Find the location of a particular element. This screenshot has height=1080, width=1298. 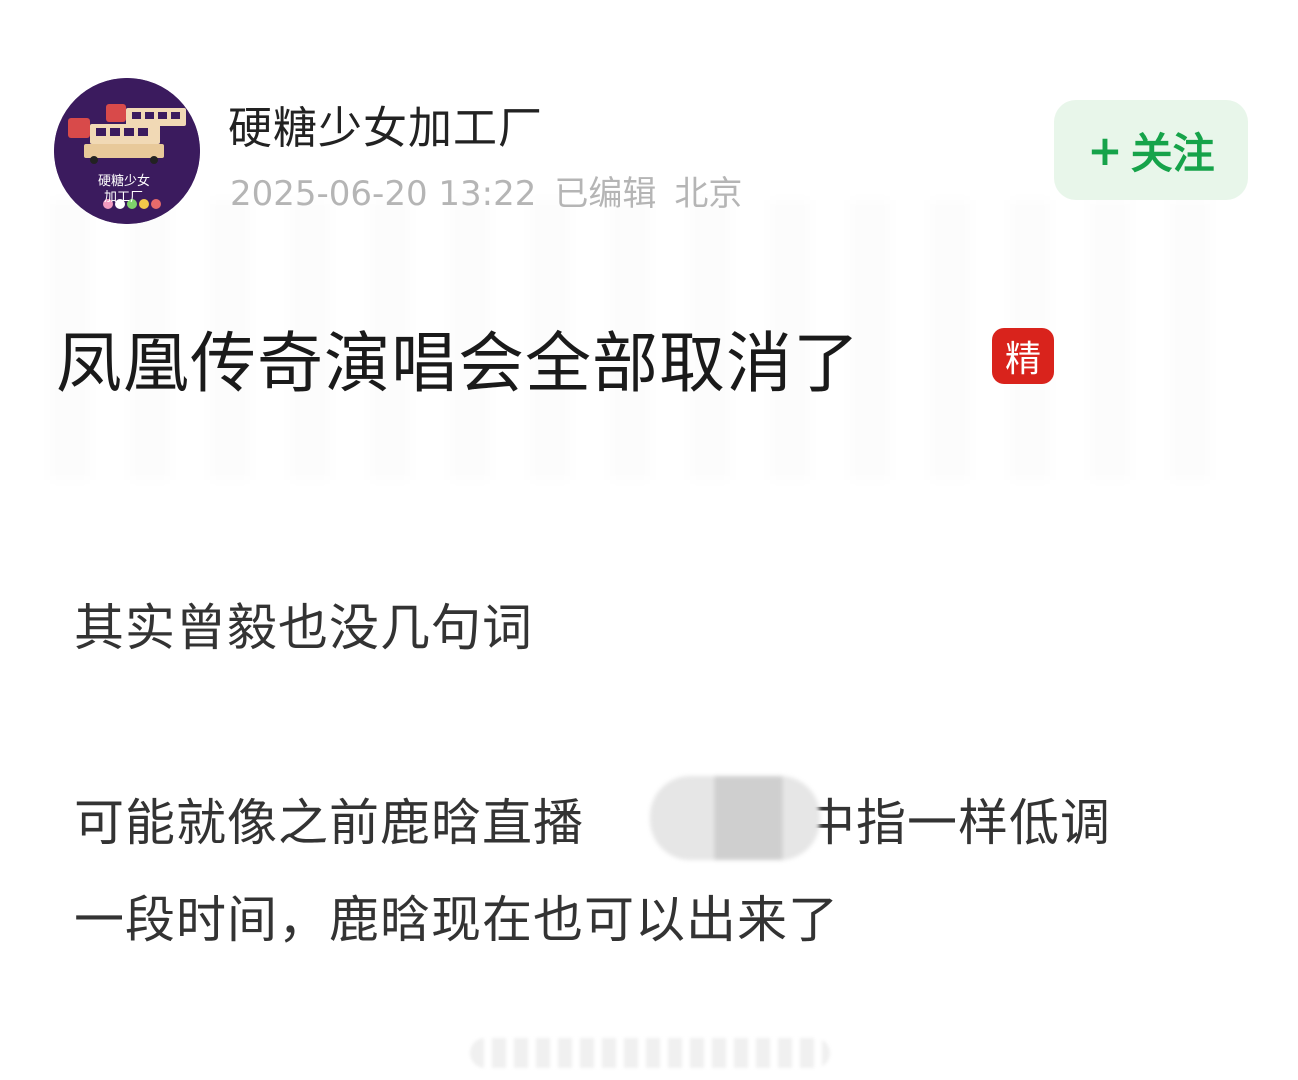

post-paragraph-2-line-2: 一段时间，鹿晗现在也可以出来了 is located at coordinates (456, 920).